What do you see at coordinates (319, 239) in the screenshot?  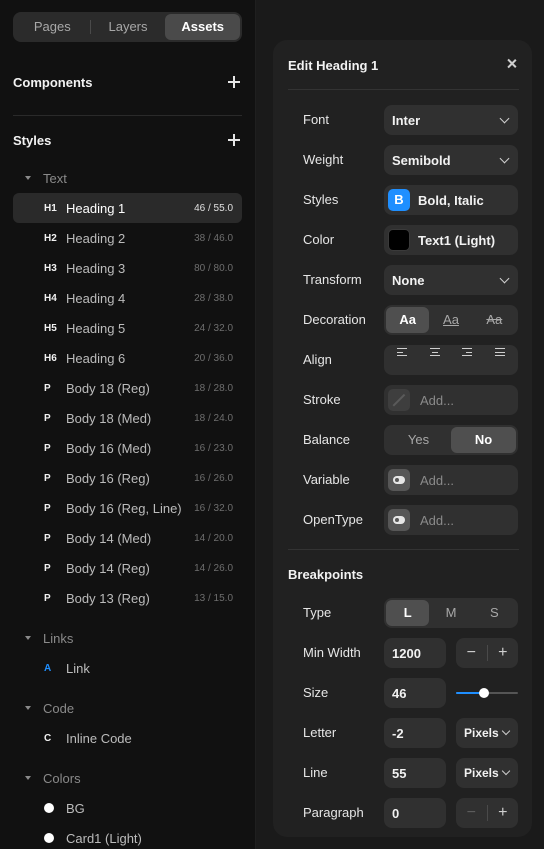 I see `color-label: Color` at bounding box center [319, 239].